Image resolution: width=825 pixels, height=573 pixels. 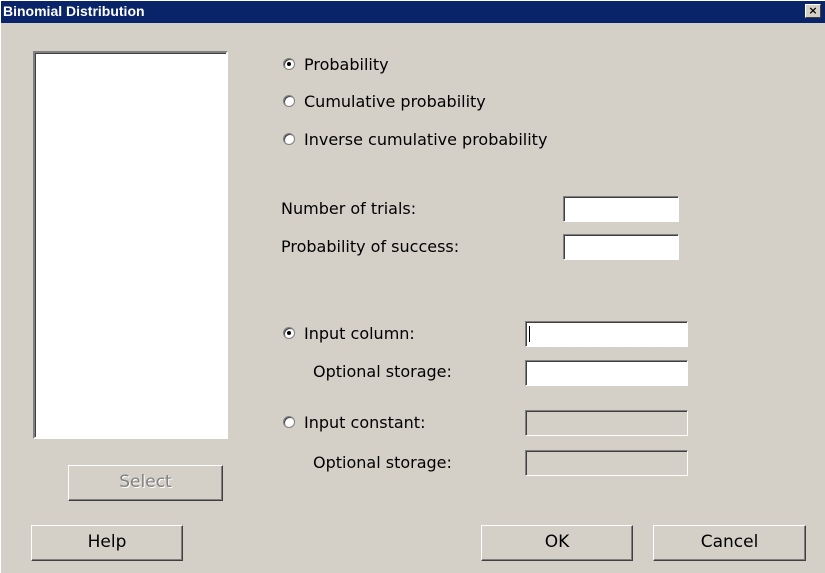 I want to click on radio-input-column: Input column:, so click(x=349, y=333).